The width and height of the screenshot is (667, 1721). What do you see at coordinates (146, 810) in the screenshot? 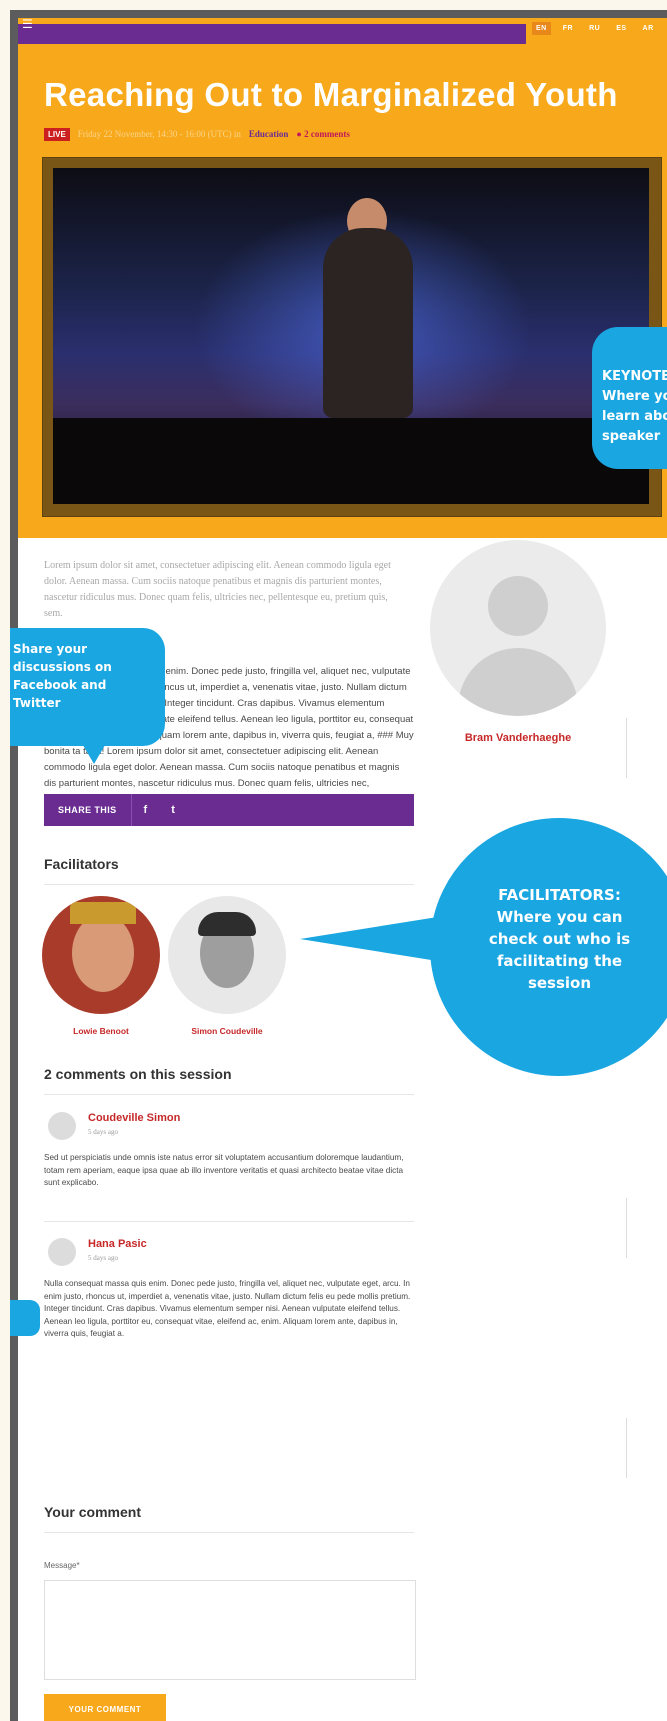
I see `facebook-icon: f` at bounding box center [146, 810].